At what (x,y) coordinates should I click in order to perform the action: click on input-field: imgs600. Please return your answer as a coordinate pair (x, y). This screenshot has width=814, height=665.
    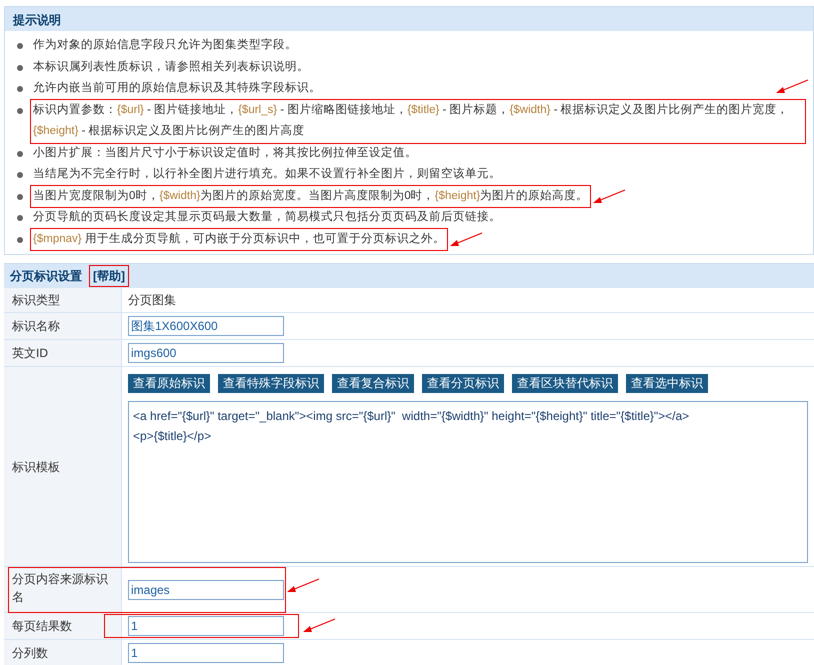
    Looking at the image, I should click on (206, 353).